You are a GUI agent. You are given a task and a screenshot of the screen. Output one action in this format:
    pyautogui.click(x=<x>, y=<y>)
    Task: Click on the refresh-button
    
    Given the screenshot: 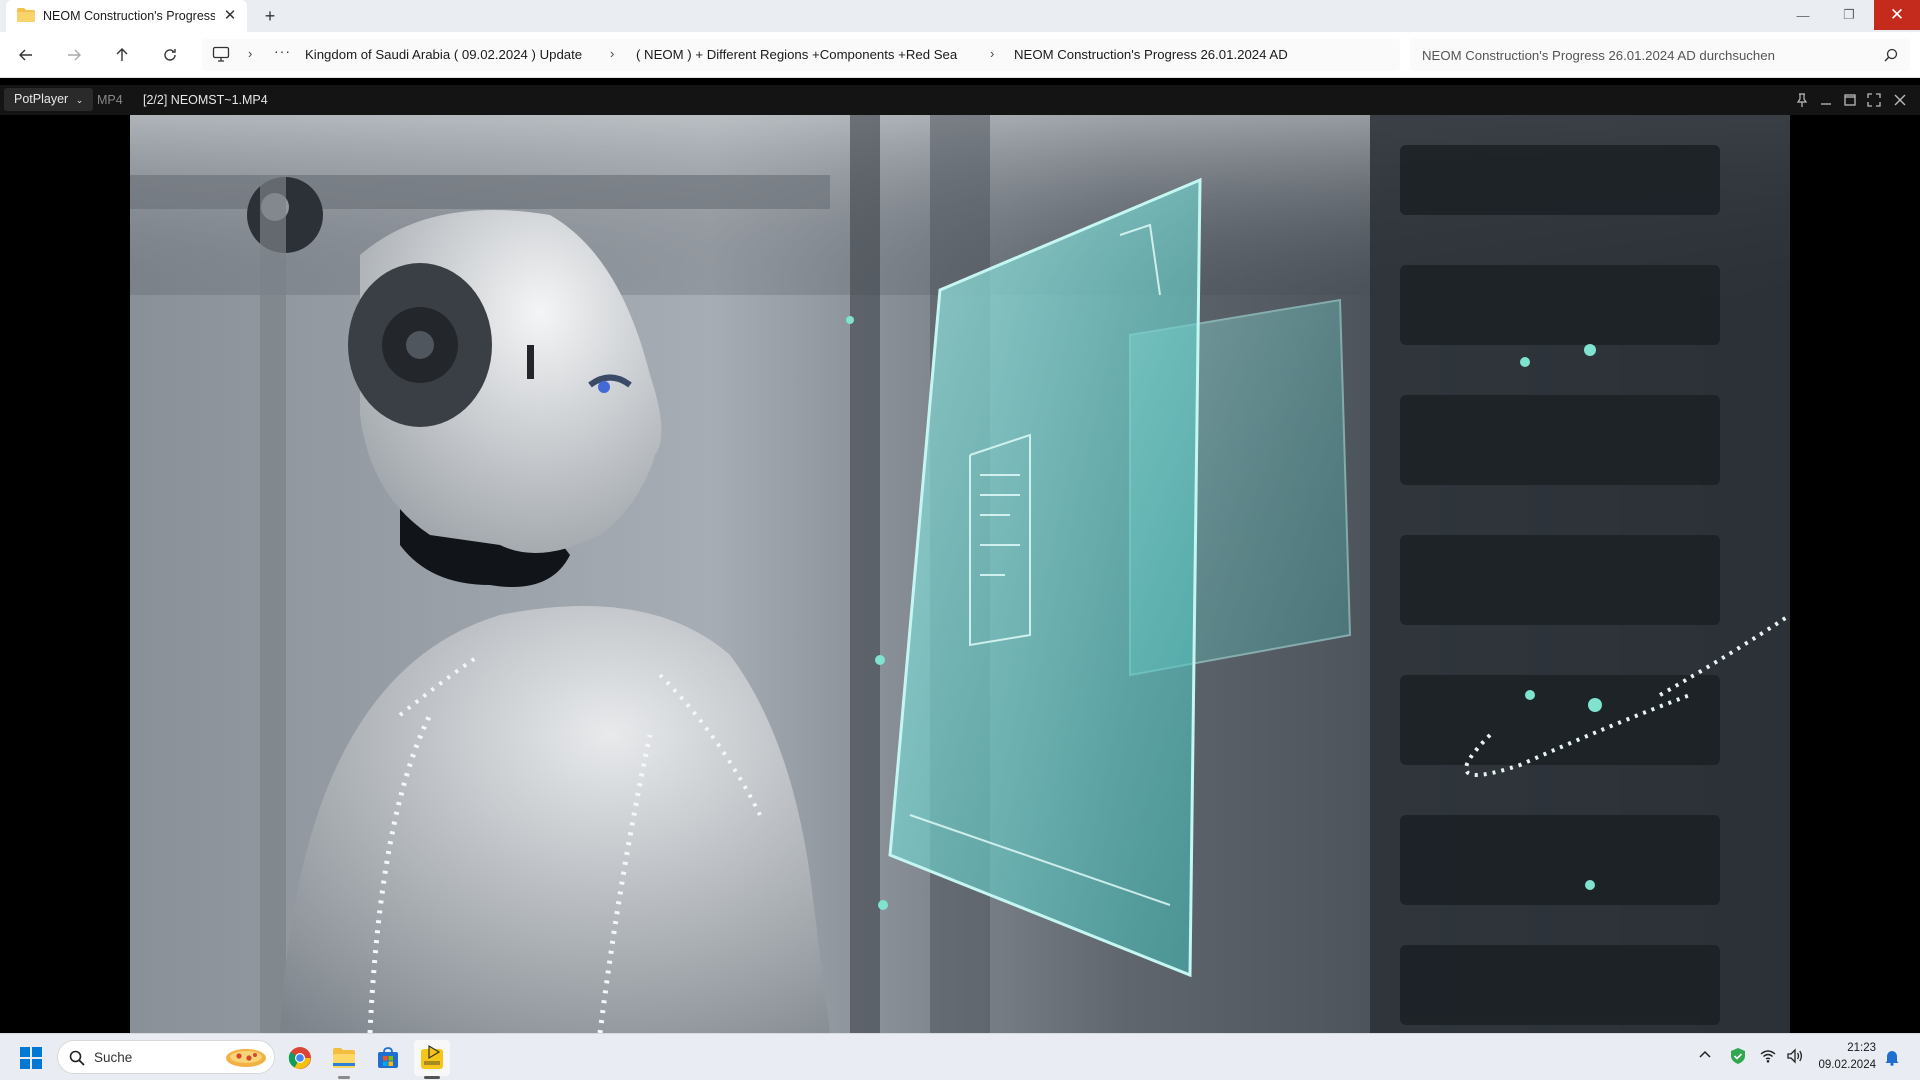 What is the action you would take?
    pyautogui.click(x=170, y=55)
    